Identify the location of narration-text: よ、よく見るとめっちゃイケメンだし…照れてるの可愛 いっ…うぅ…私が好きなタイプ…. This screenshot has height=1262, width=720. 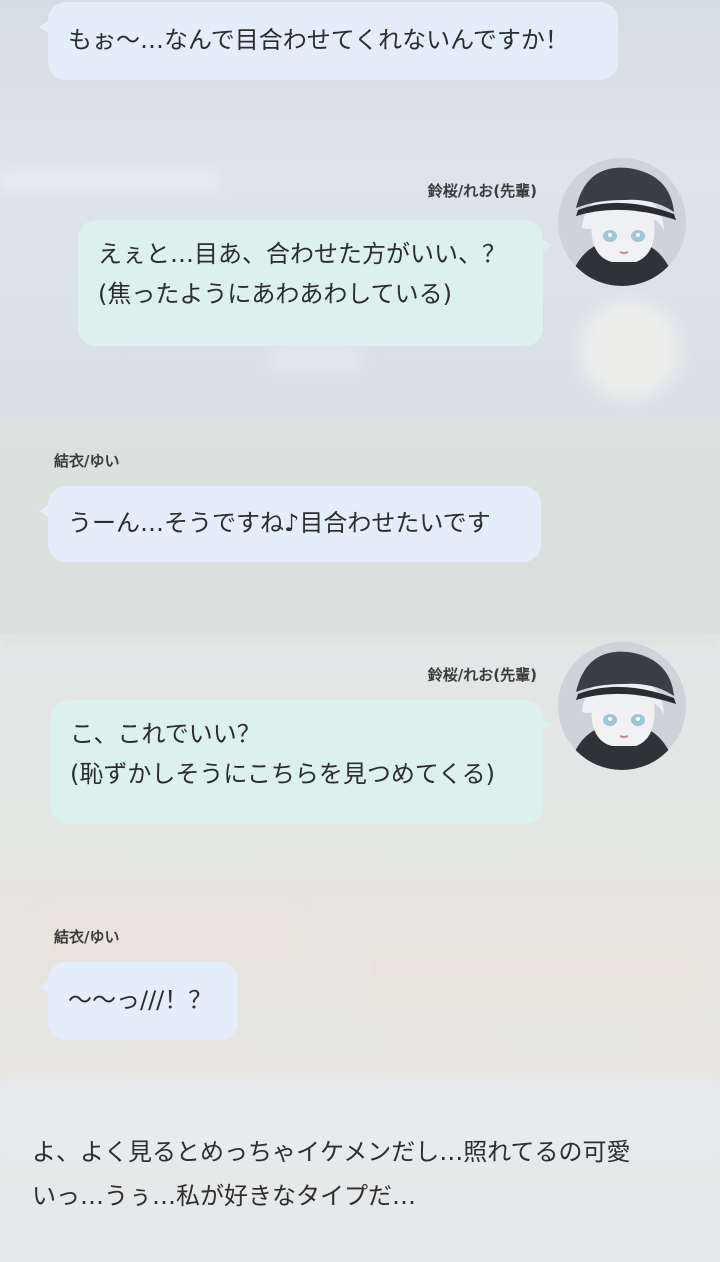
(331, 1174).